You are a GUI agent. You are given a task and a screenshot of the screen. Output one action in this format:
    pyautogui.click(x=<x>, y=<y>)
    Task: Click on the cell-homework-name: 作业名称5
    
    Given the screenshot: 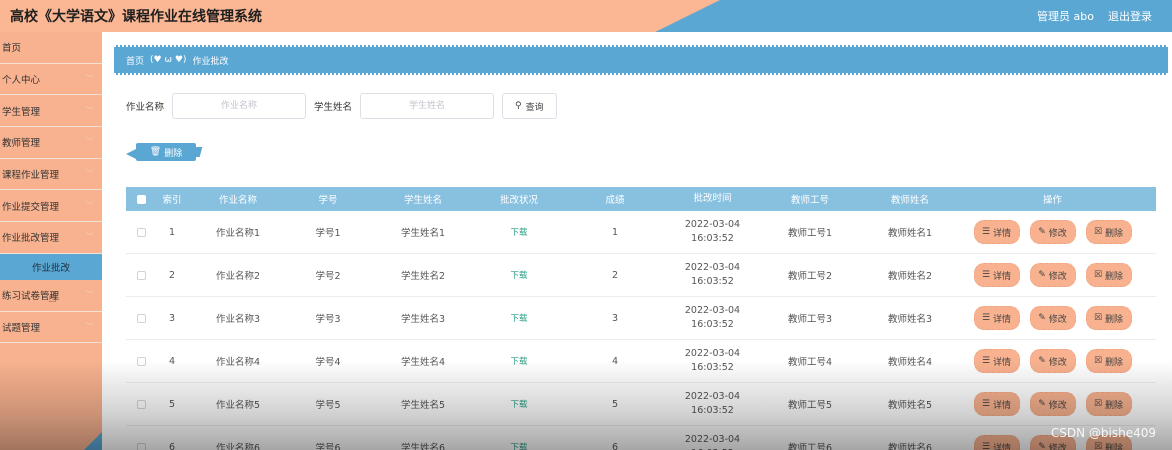 What is the action you would take?
    pyautogui.click(x=238, y=405)
    